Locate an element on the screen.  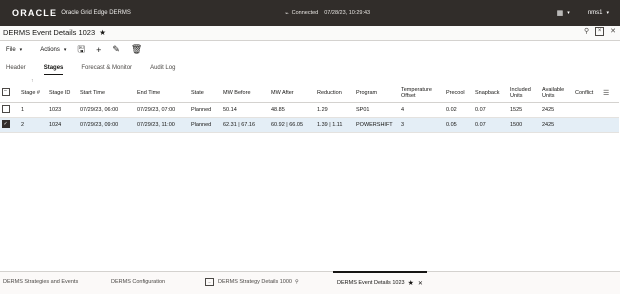
table-cell: 1024 is located at coordinates (62, 125).